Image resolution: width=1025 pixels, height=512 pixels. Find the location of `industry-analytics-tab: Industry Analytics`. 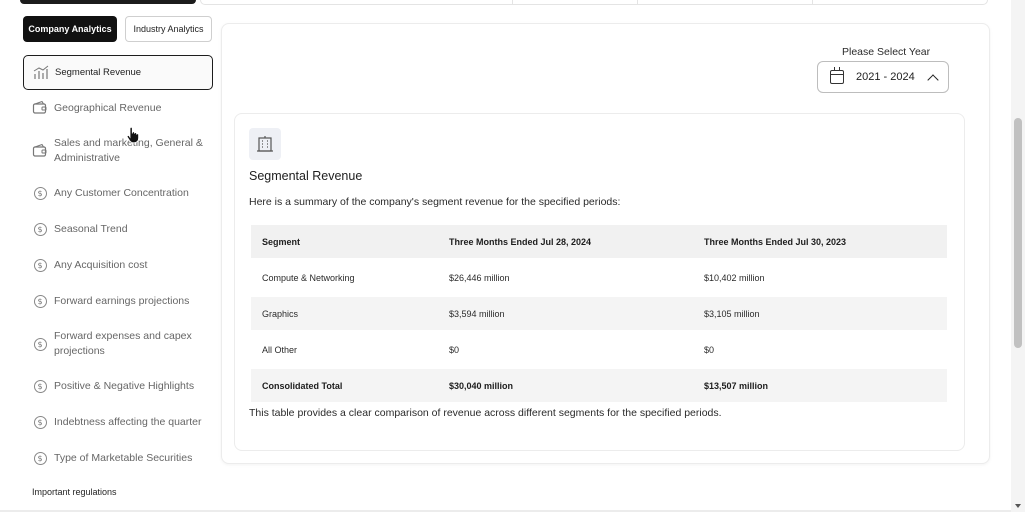

industry-analytics-tab: Industry Analytics is located at coordinates (168, 29).